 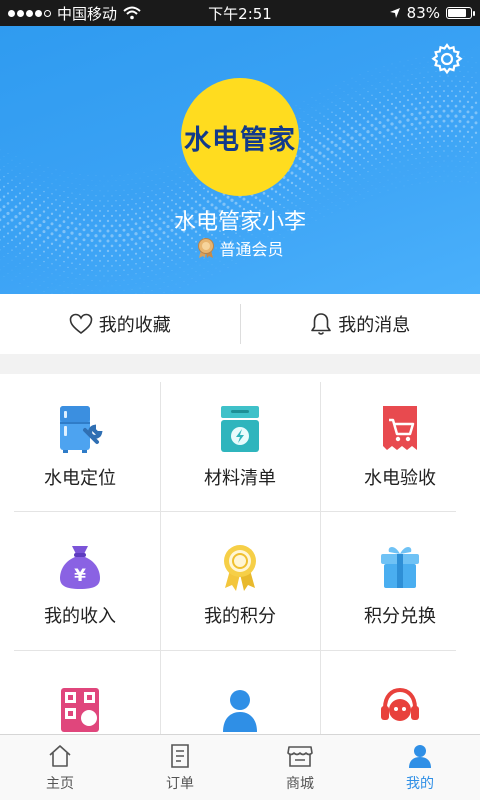 I want to click on grid-item-points-exchange: 积分兑换, so click(x=400, y=584).